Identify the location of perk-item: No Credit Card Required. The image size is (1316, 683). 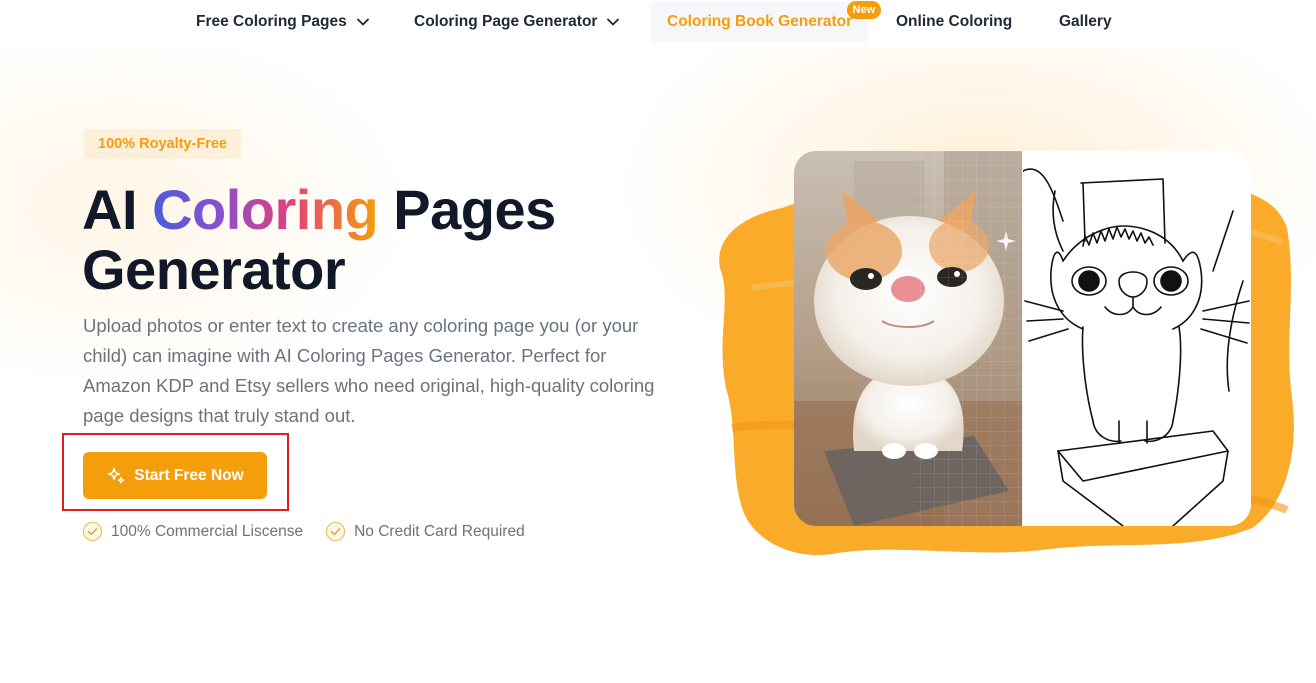
(425, 531).